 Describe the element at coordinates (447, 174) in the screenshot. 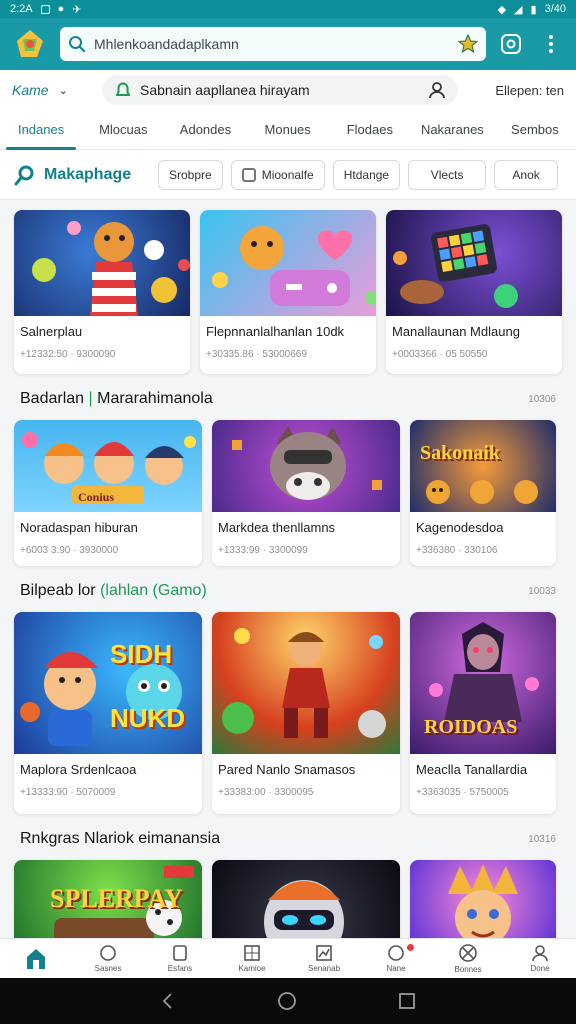

I see `filter-chip-3: Vlects` at that location.